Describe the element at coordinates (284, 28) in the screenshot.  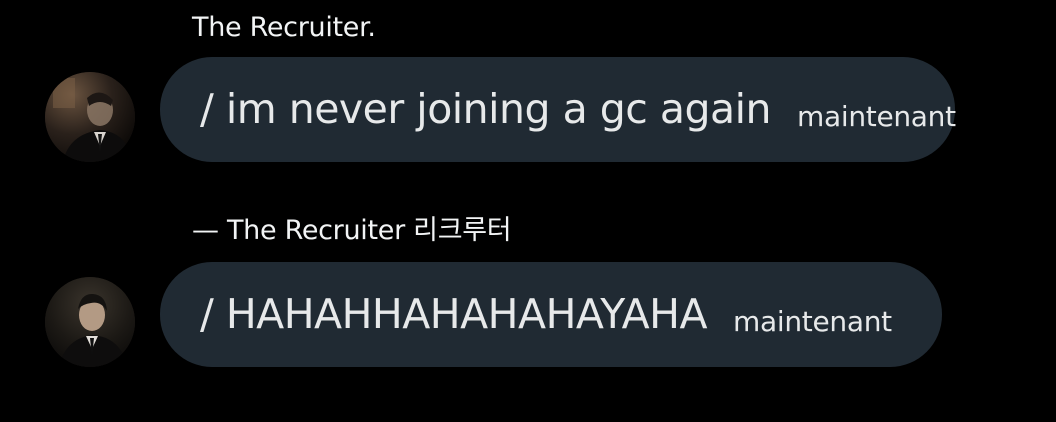
I see `sender-name: The Recruiter.` at that location.